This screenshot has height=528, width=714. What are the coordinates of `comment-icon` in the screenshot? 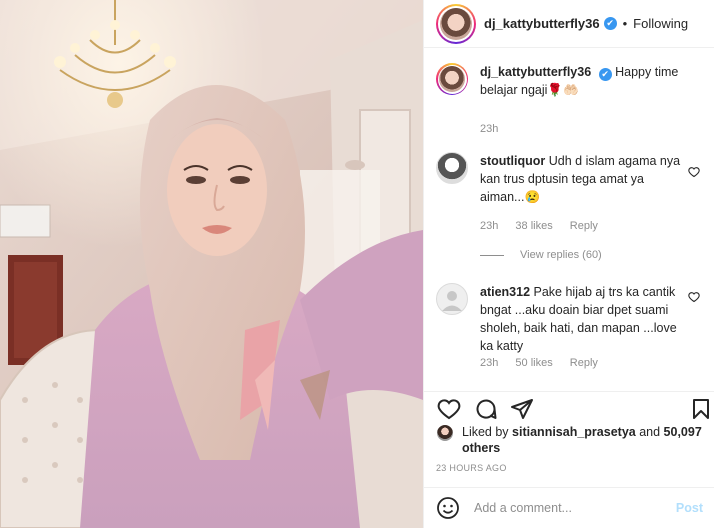 It's located at (486, 409).